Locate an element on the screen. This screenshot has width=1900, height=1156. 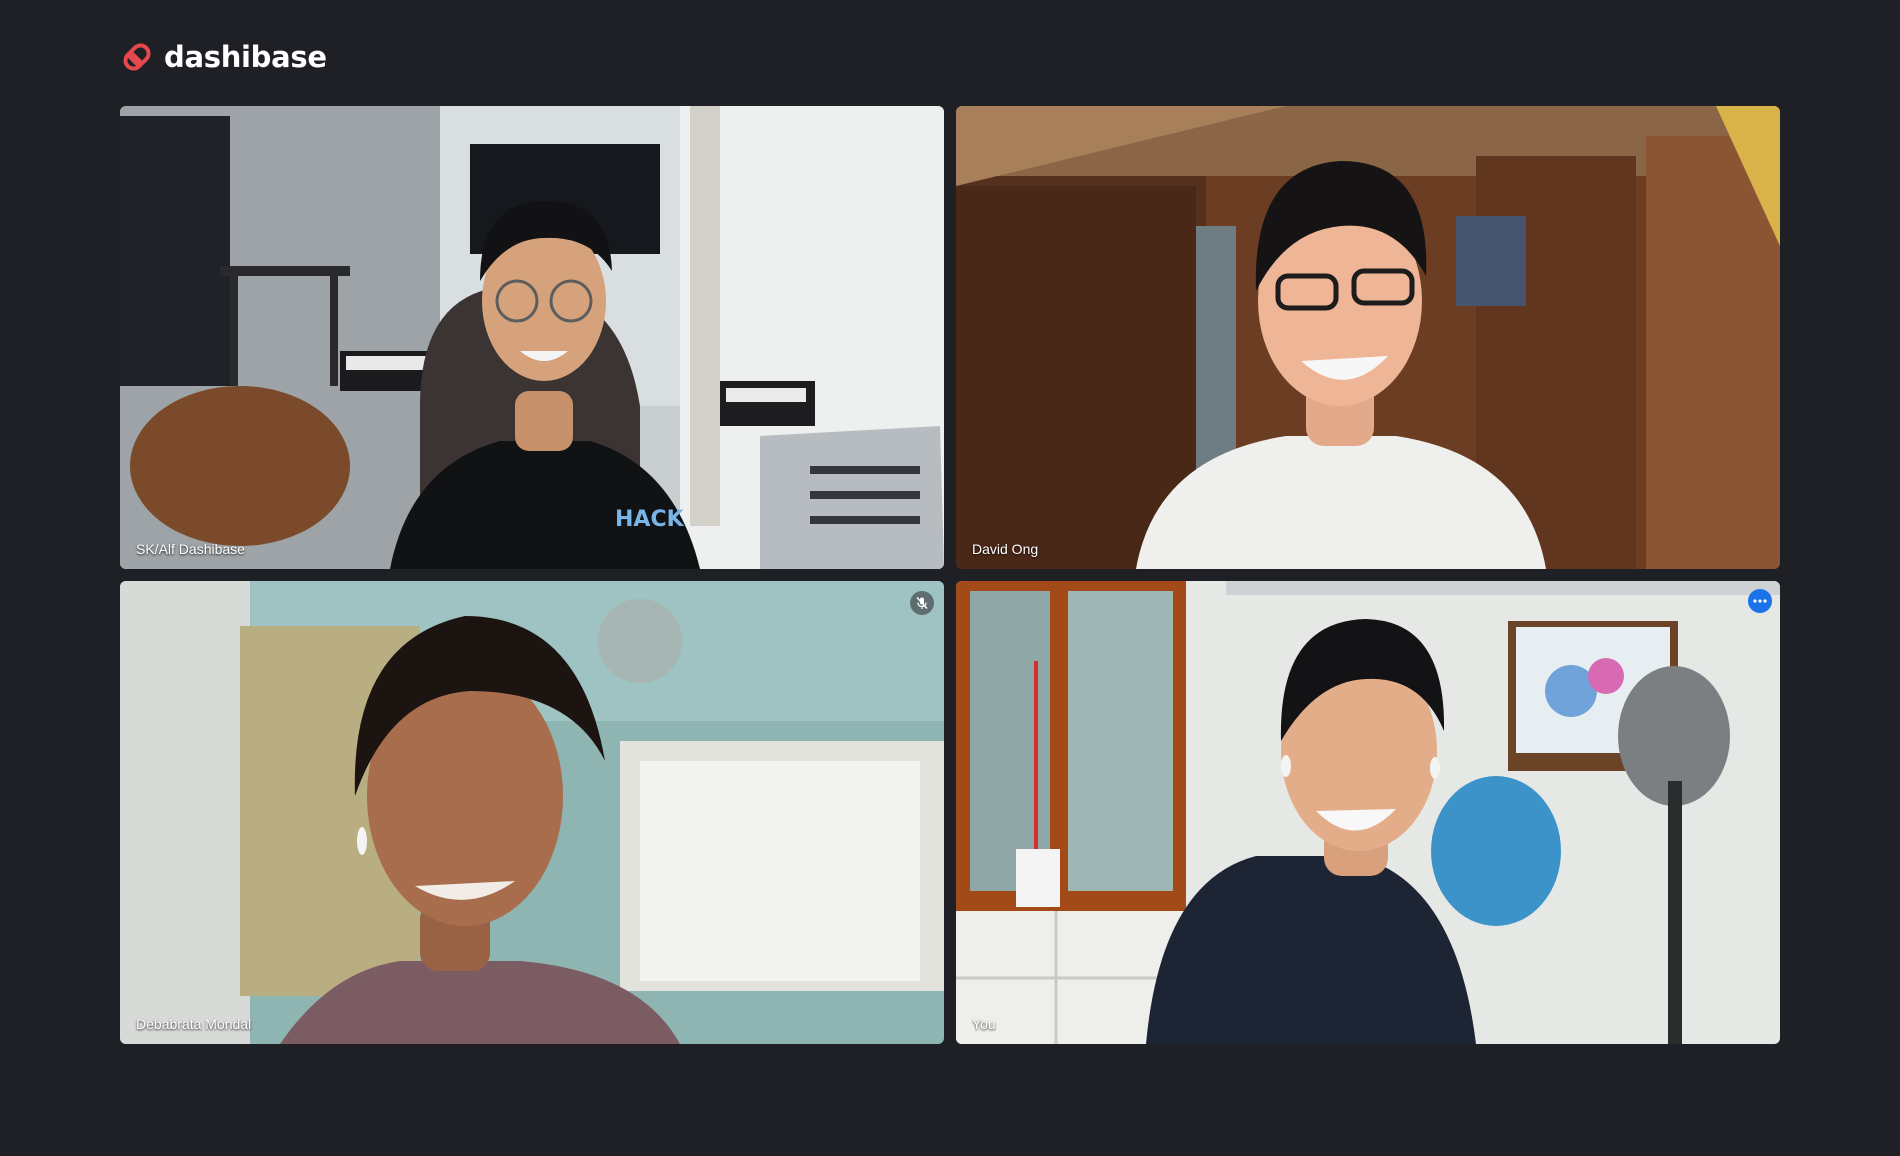
mic-off-icon is located at coordinates (922, 603).